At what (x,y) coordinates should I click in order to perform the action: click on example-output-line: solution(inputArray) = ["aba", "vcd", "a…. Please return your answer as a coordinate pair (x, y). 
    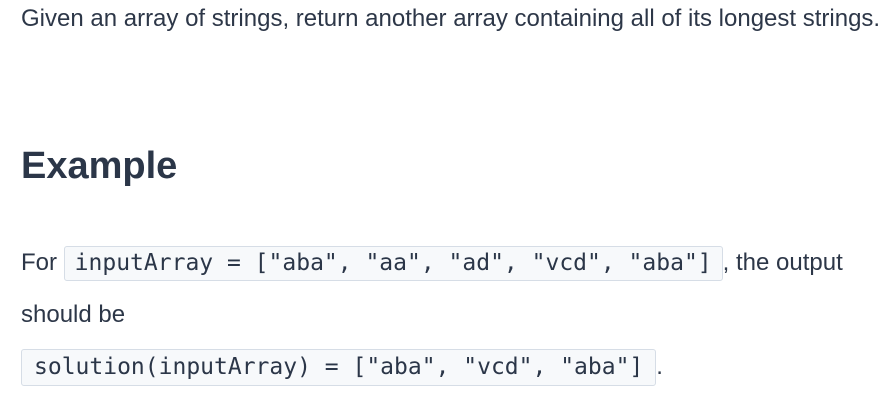
    Looking at the image, I should click on (342, 367).